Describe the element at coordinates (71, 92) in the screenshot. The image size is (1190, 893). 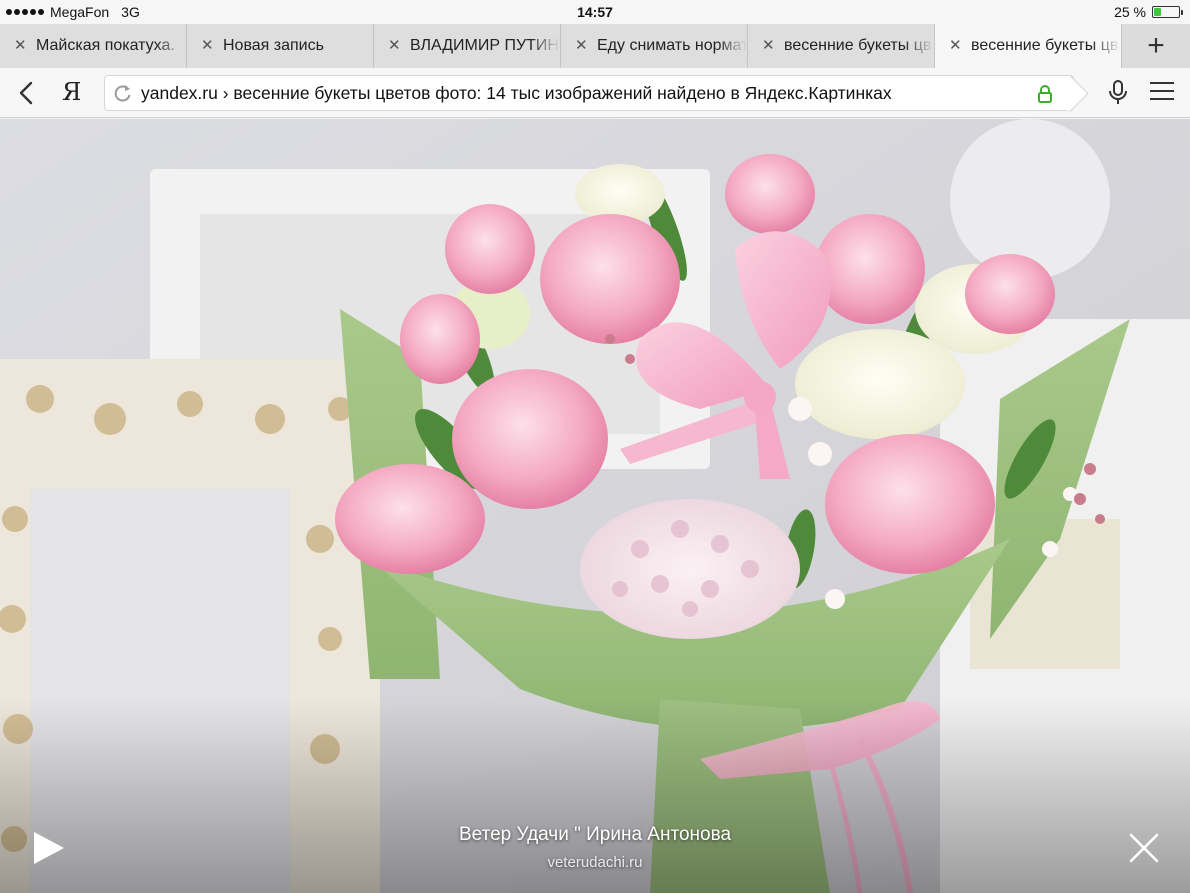
I see `yandex-logo-button: Я` at that location.